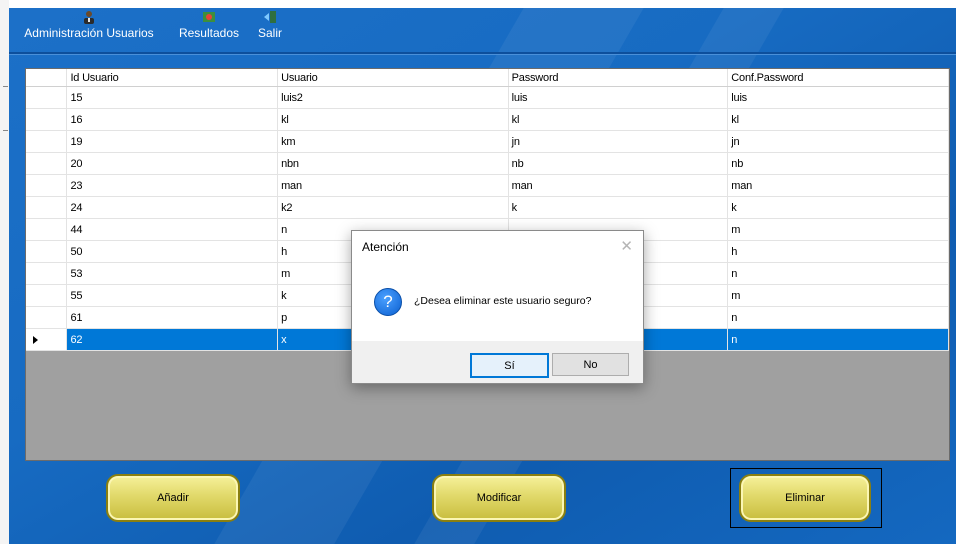 The height and width of the screenshot is (544, 956). I want to click on table-cell: 15, so click(172, 97).